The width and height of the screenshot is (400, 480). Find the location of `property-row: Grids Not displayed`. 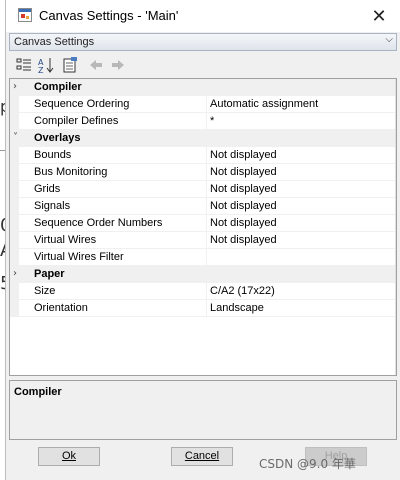

property-row: Grids Not displayed is located at coordinates (203, 189).